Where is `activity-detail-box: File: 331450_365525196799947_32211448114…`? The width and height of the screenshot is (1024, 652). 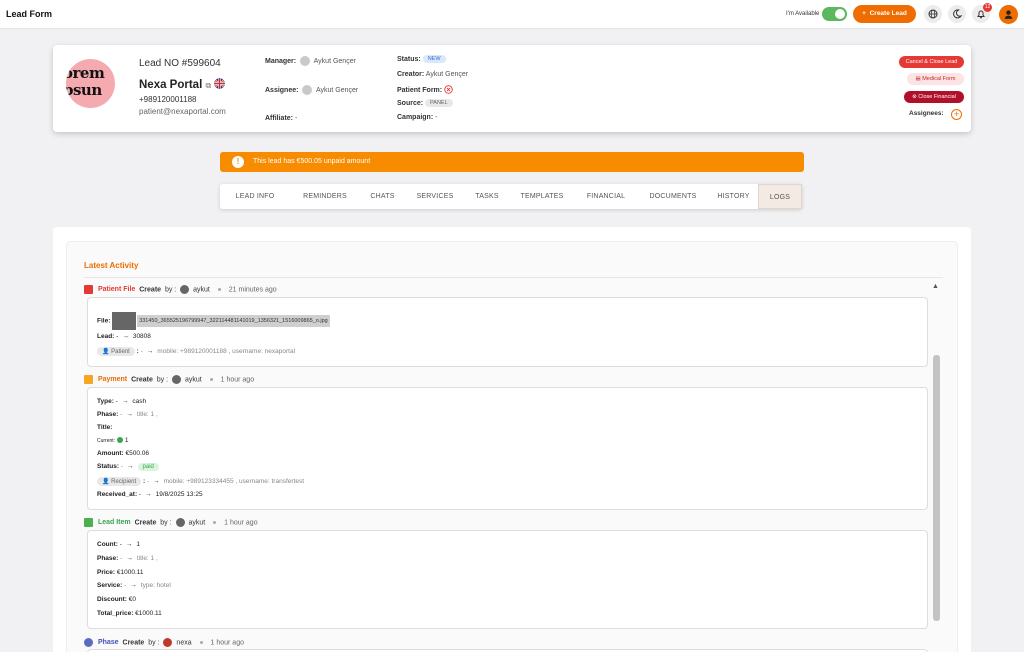 activity-detail-box: File: 331450_365525196799947_32211448114… is located at coordinates (507, 332).